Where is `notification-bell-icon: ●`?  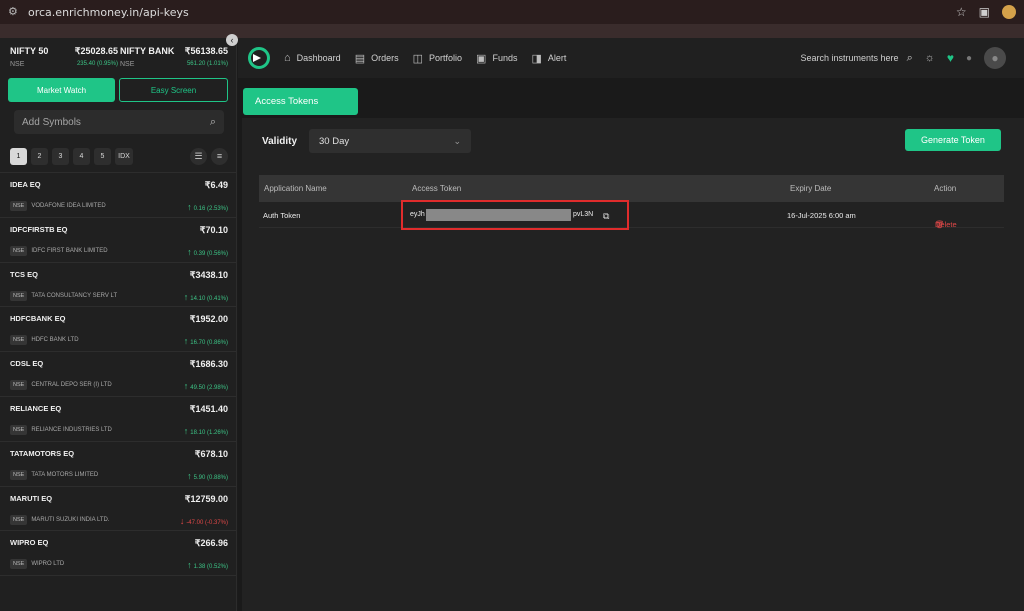 notification-bell-icon: ● is located at coordinates (969, 58).